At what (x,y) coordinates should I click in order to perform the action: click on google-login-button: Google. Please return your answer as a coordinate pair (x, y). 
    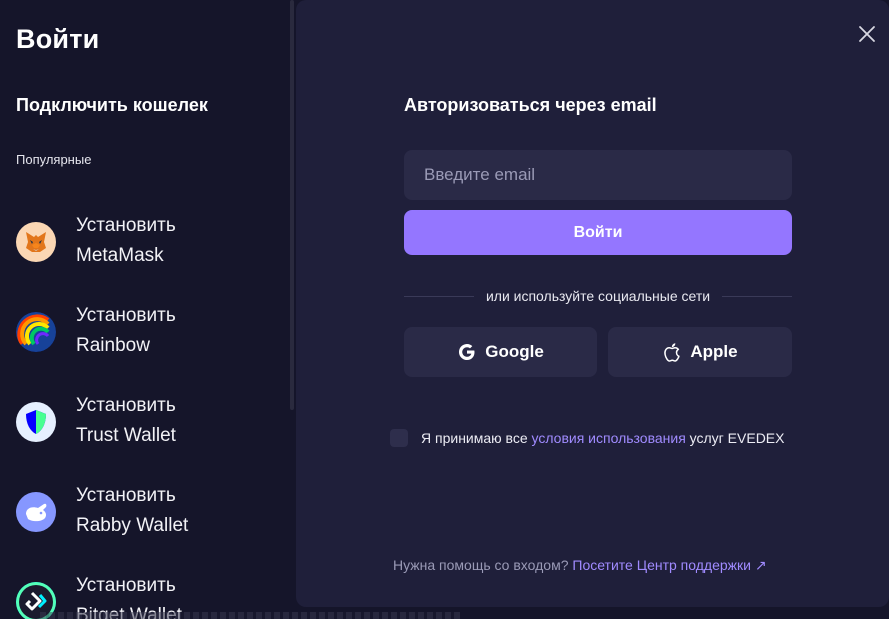
    Looking at the image, I should click on (500, 352).